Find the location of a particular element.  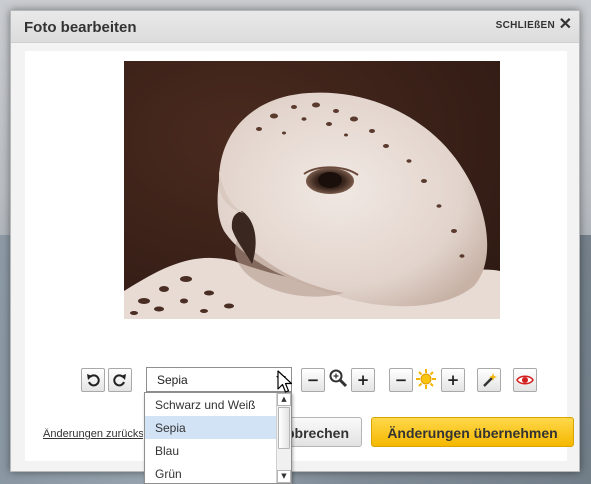

brightness-down-button: − is located at coordinates (401, 380).